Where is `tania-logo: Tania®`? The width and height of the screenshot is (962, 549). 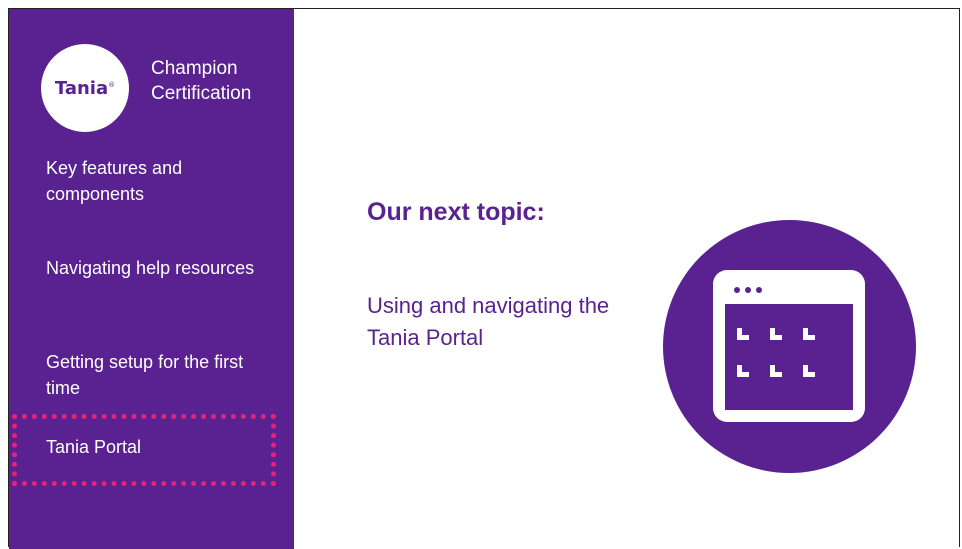
tania-logo: Tania® is located at coordinates (85, 88).